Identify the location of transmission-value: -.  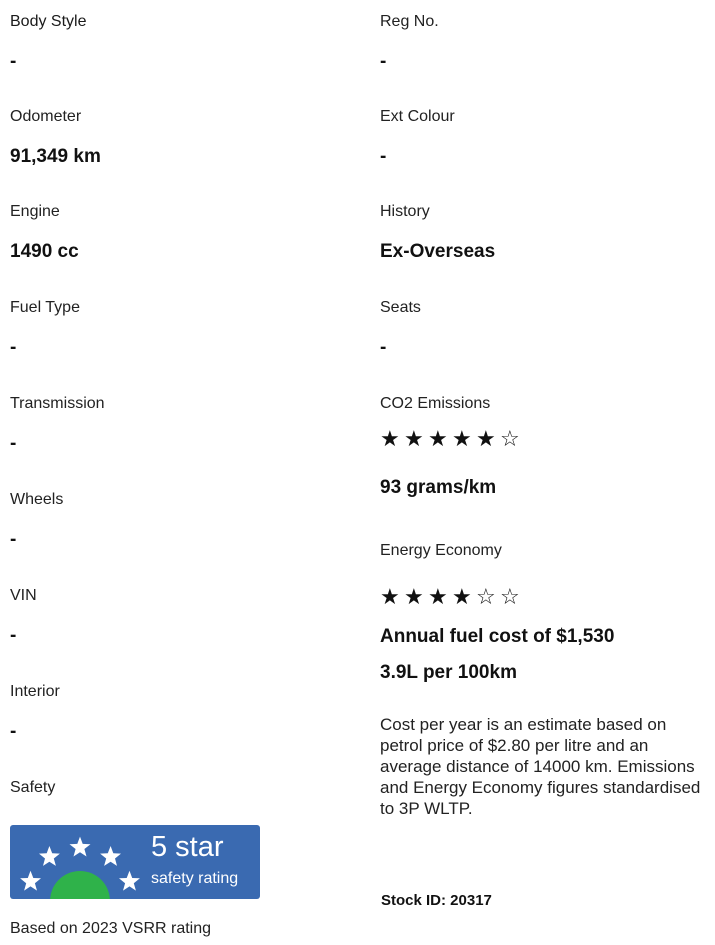
(13, 443).